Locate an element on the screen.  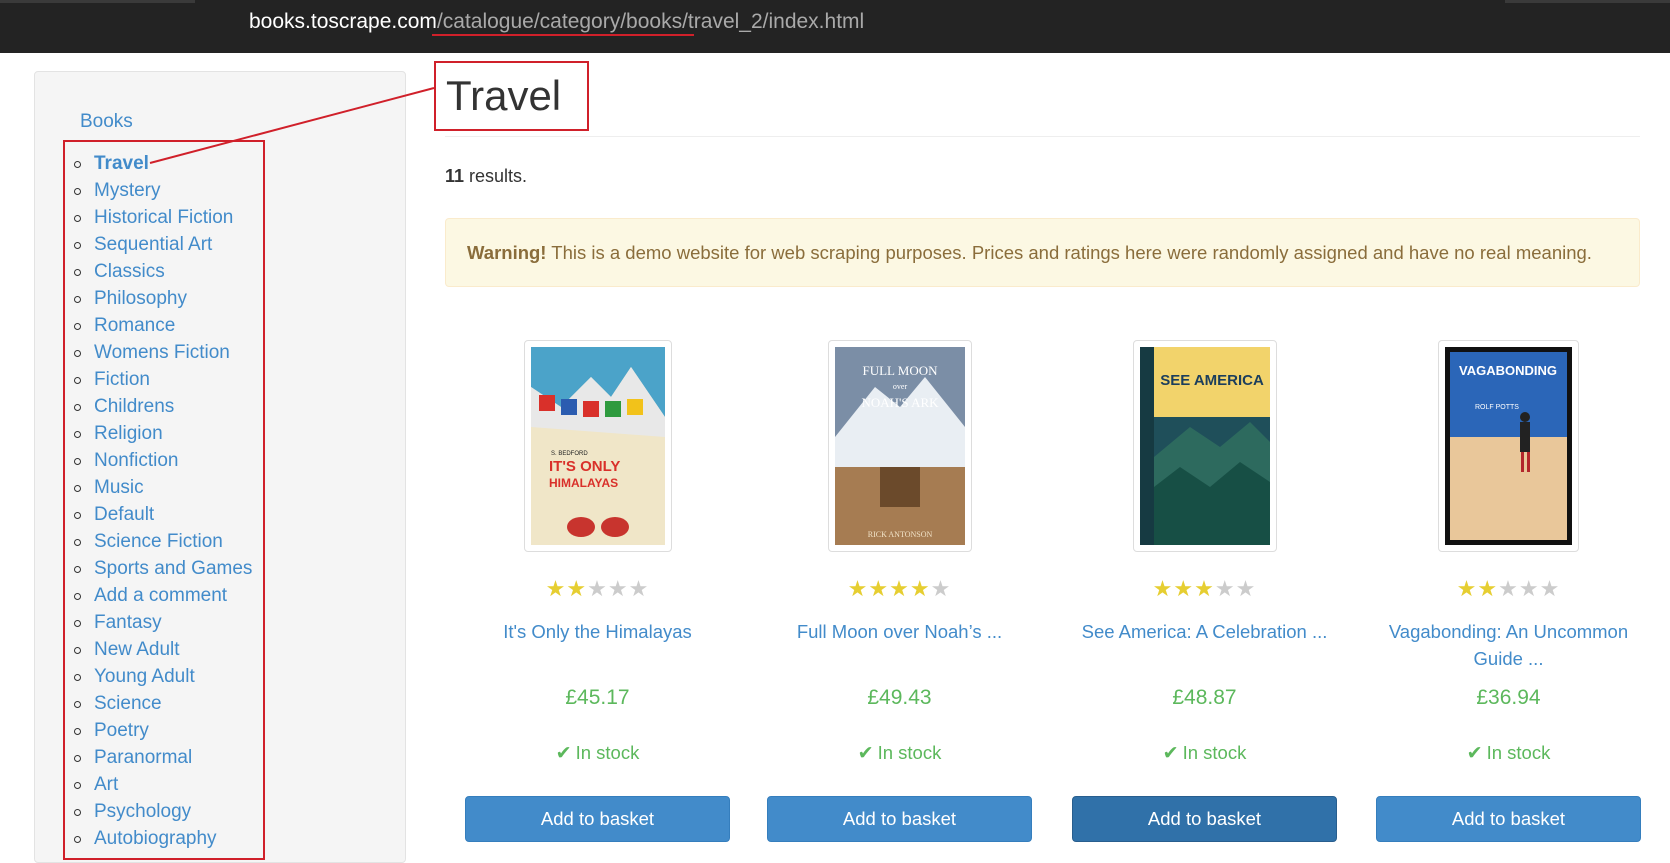
annotation-title-box is located at coordinates (511, 96).